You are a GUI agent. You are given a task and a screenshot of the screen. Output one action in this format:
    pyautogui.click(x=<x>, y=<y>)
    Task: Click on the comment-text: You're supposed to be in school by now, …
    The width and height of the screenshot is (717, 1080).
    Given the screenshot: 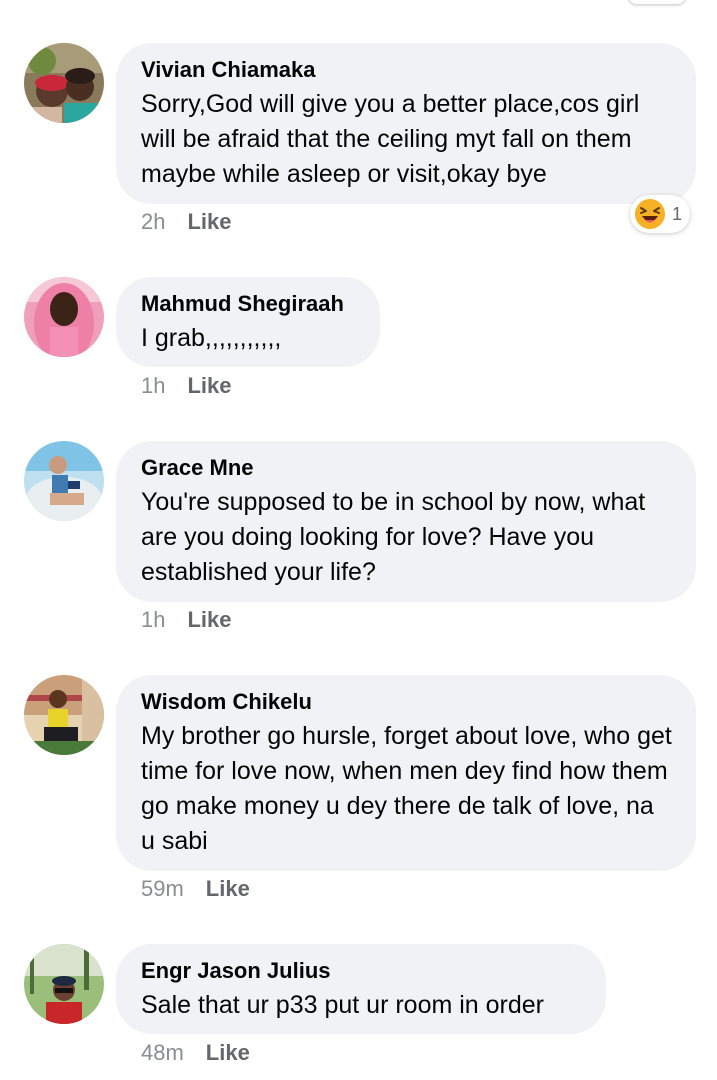 What is the action you would take?
    pyautogui.click(x=393, y=537)
    